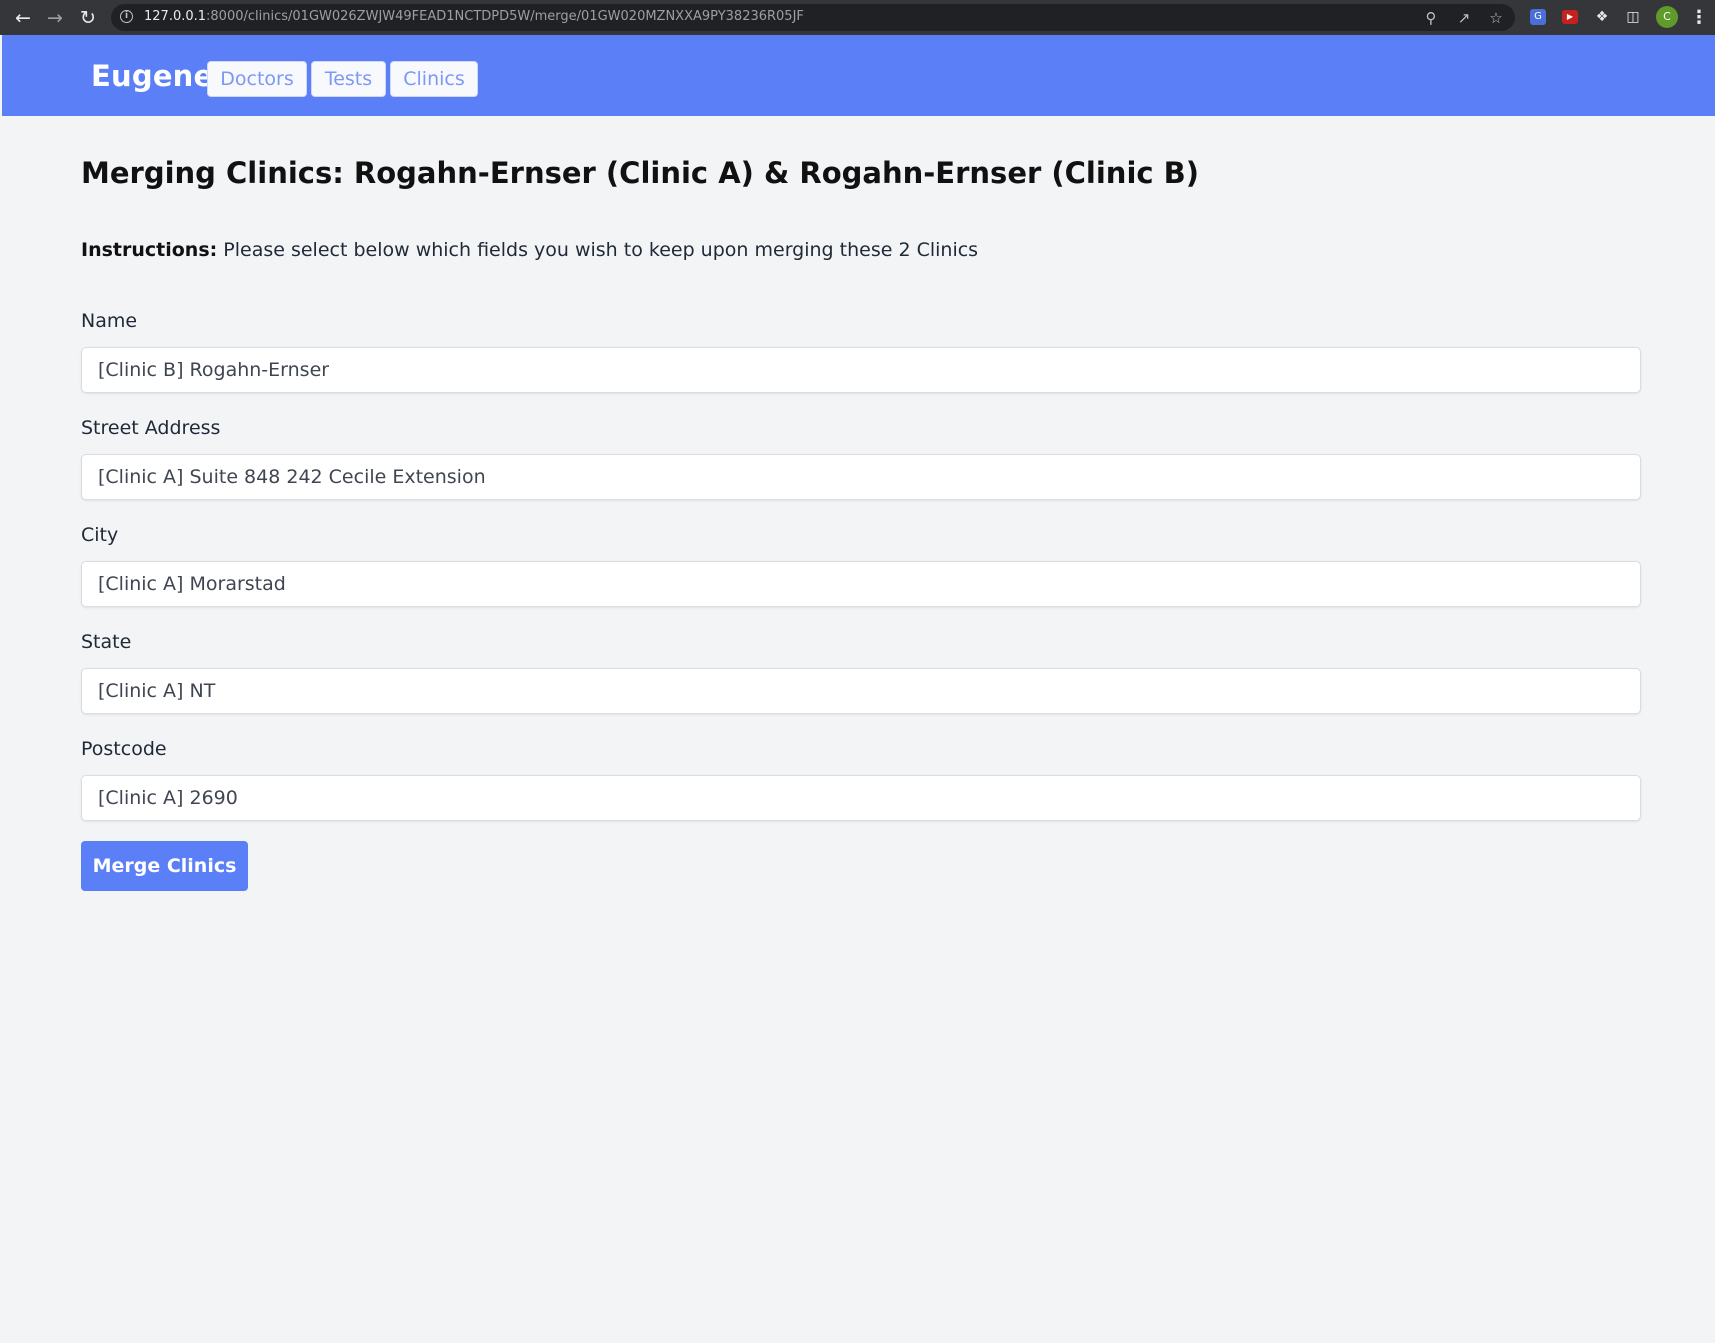  I want to click on back-arrow-icon: ←, so click(23, 18).